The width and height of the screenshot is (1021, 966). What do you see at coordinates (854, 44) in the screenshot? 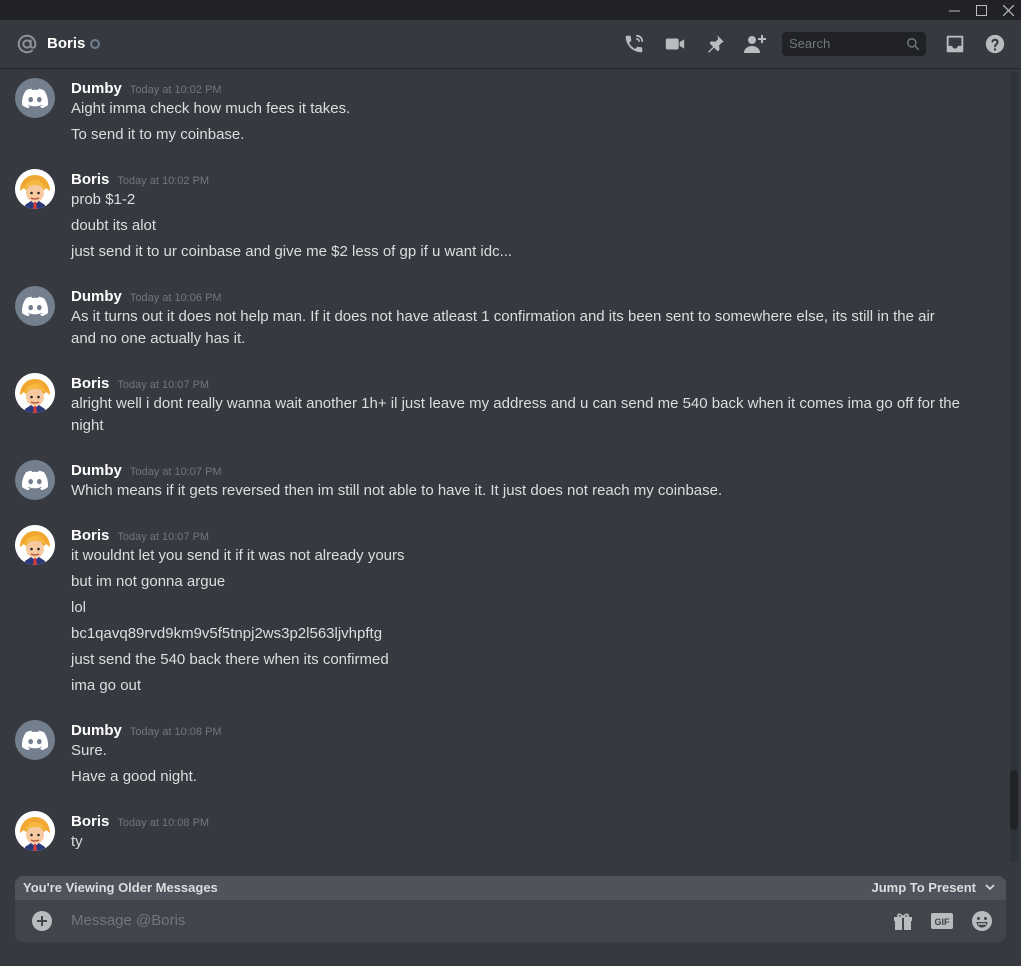
I see `search-input: Search` at bounding box center [854, 44].